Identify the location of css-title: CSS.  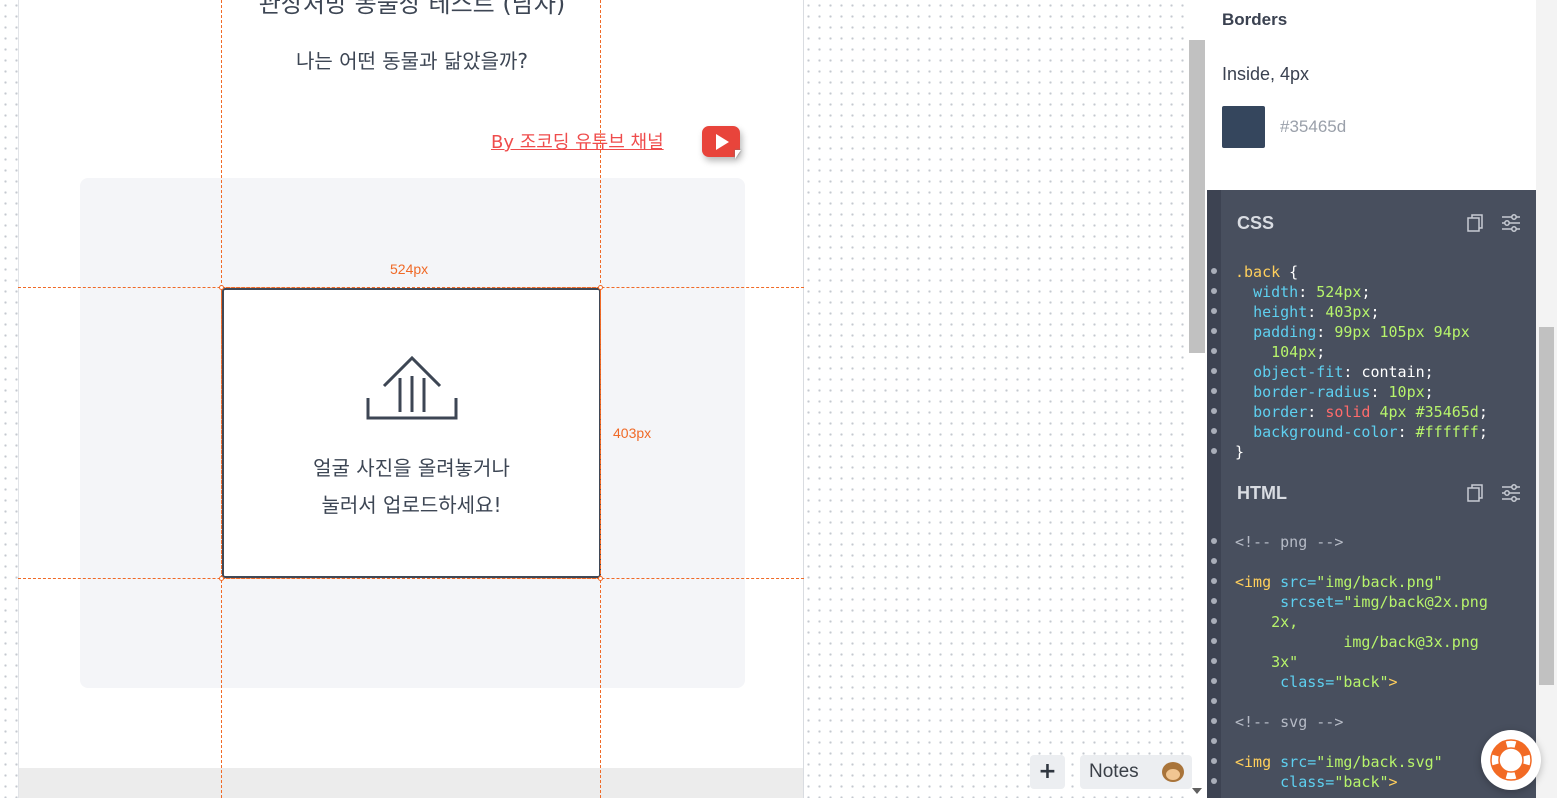
(1256, 223).